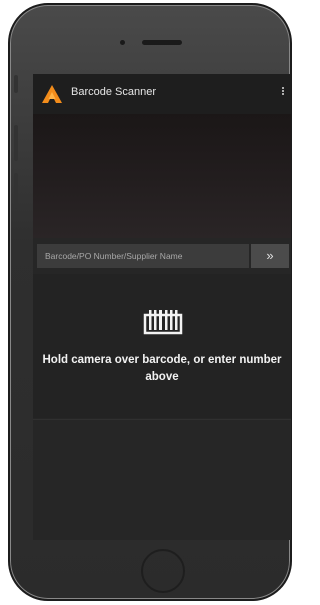  What do you see at coordinates (162, 42) in the screenshot?
I see `earpiece-speaker` at bounding box center [162, 42].